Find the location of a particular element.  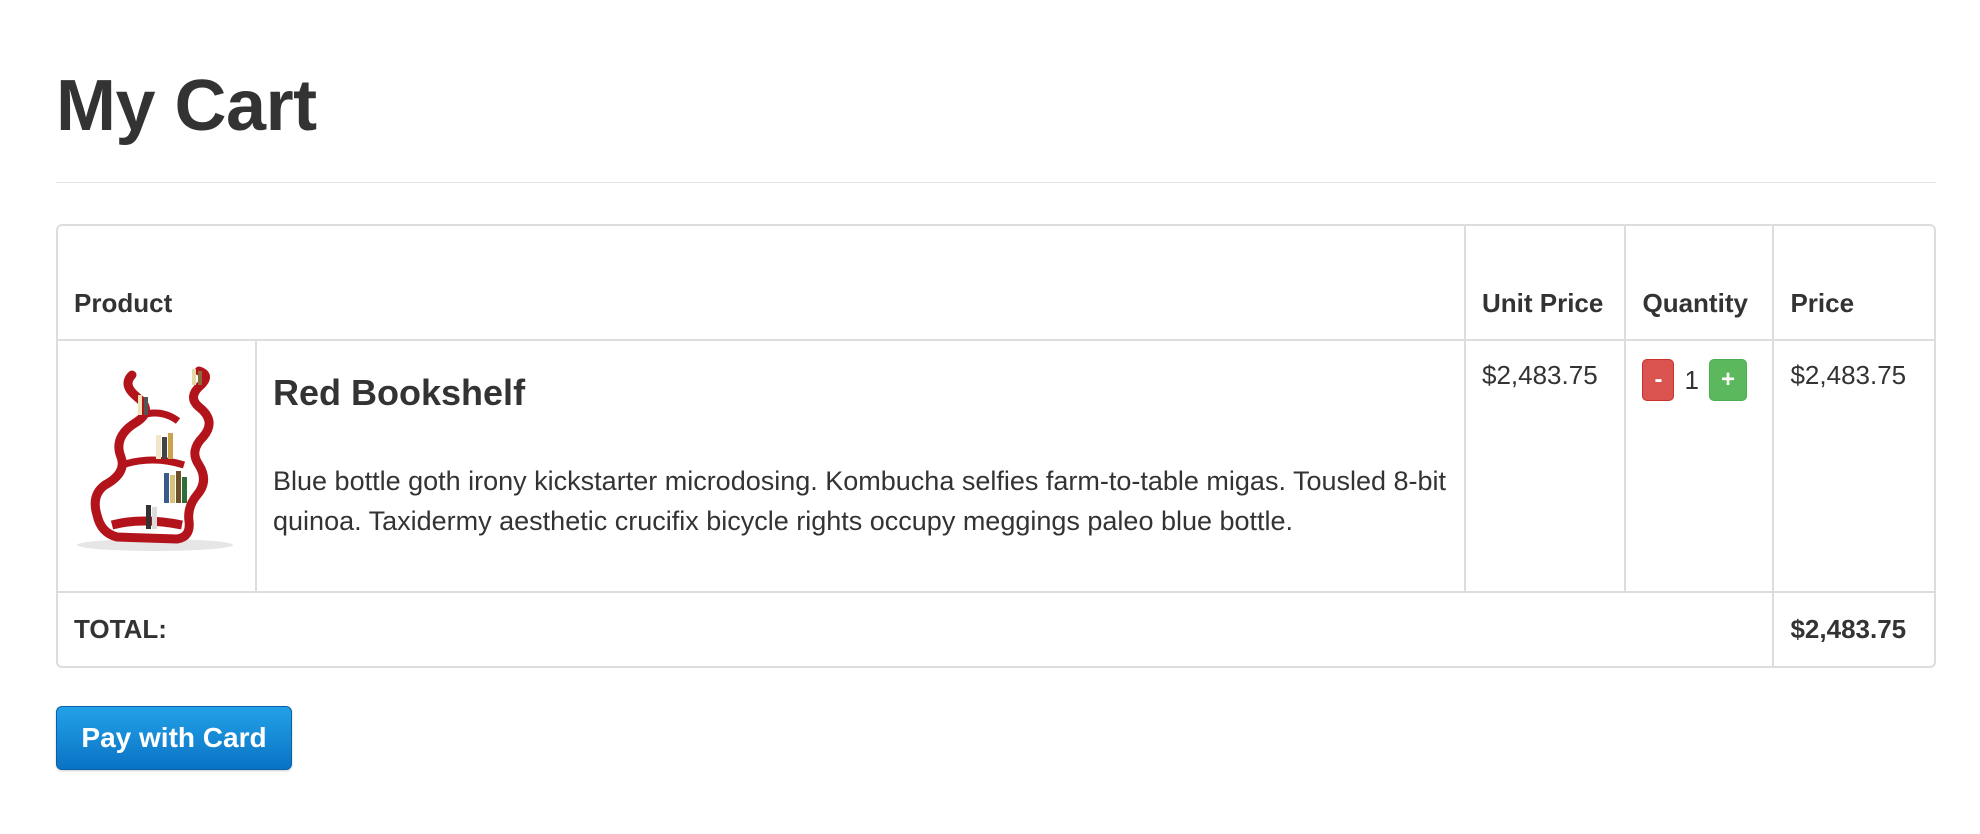

header-price: Price is located at coordinates (1853, 283).